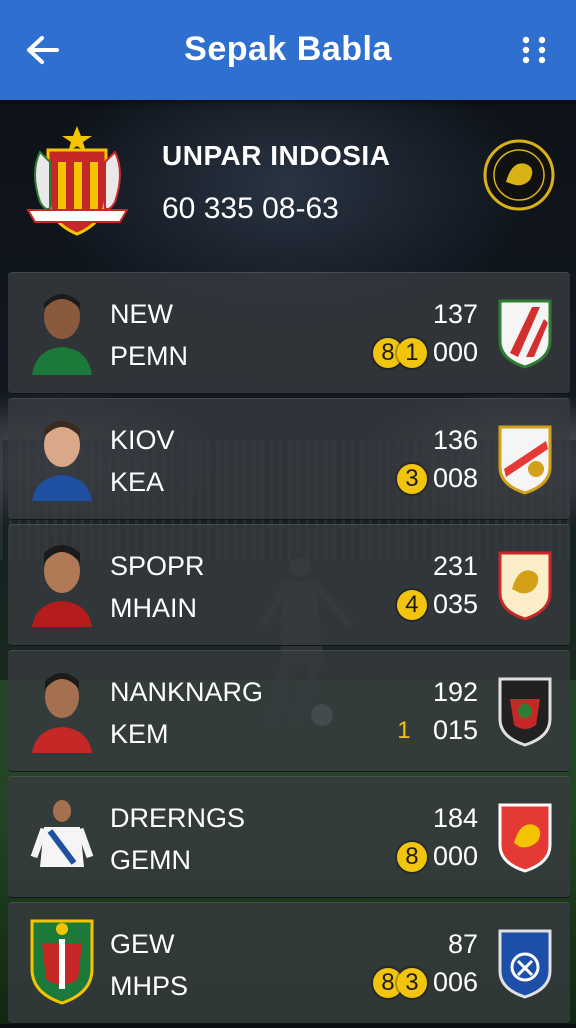 This screenshot has width=576, height=1028. I want to click on club-crest-icon, so click(77, 181).